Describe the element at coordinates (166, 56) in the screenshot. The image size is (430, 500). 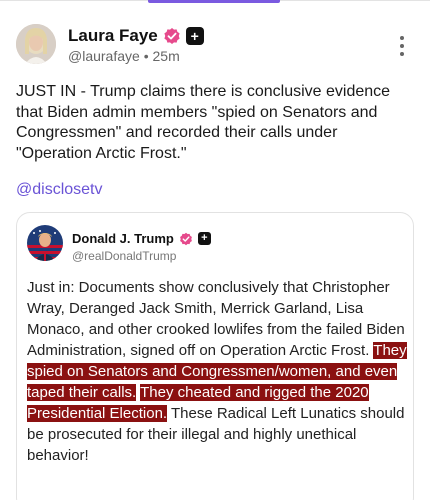
I see `post-time: 25m` at that location.